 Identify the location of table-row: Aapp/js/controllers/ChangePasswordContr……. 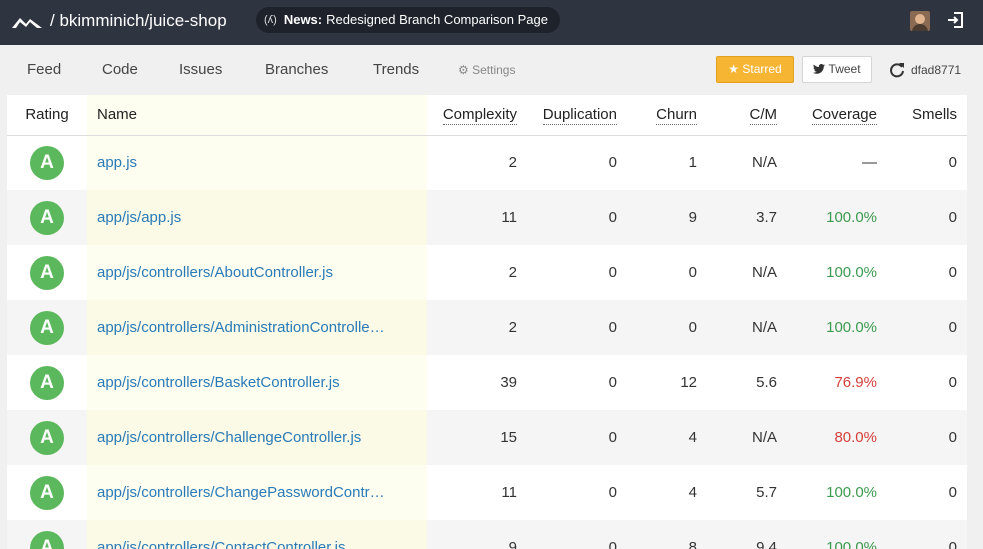
(487, 492).